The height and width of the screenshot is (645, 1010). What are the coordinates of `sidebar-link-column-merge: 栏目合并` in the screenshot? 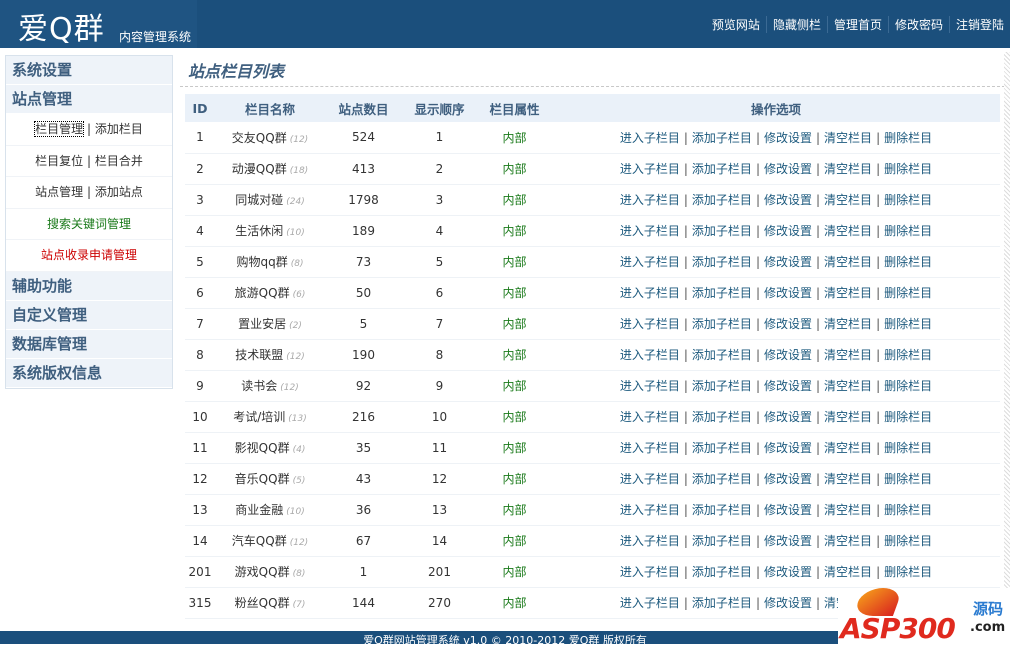 It's located at (119, 161).